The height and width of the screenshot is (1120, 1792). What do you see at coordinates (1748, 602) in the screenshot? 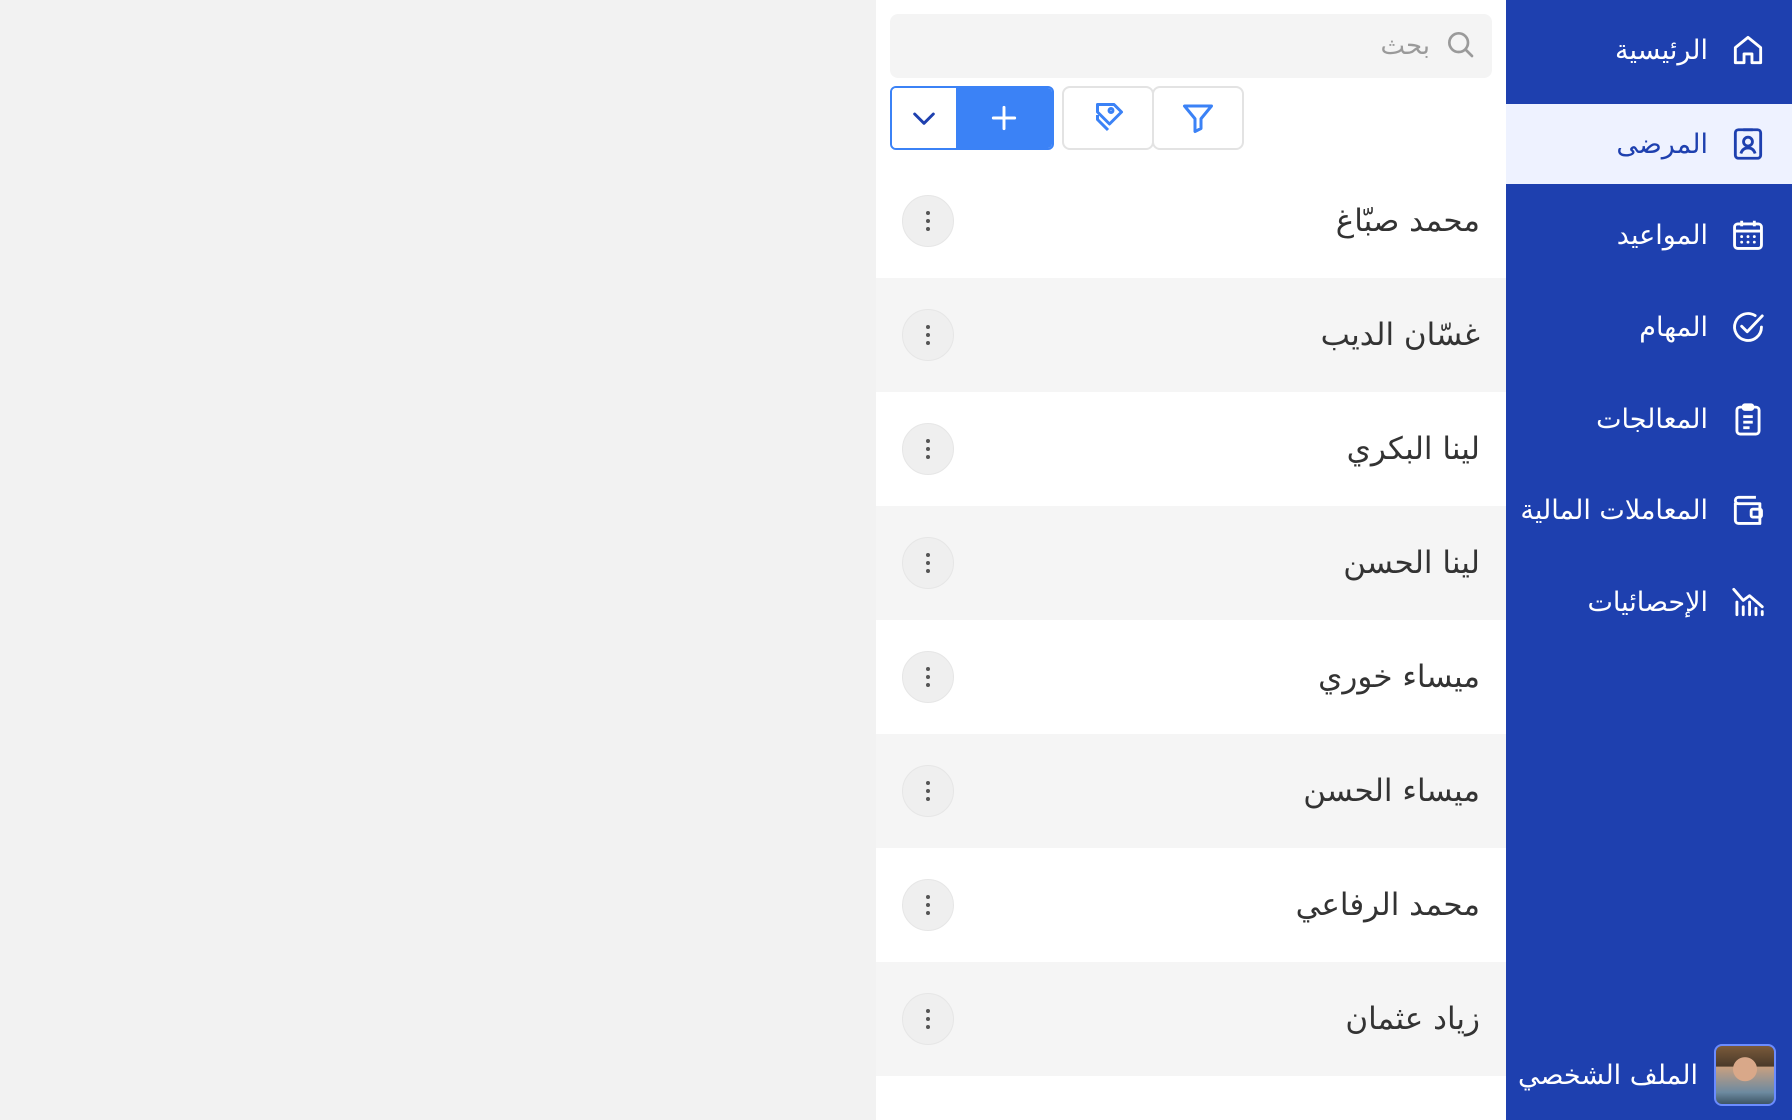
I see `chart-icon` at bounding box center [1748, 602].